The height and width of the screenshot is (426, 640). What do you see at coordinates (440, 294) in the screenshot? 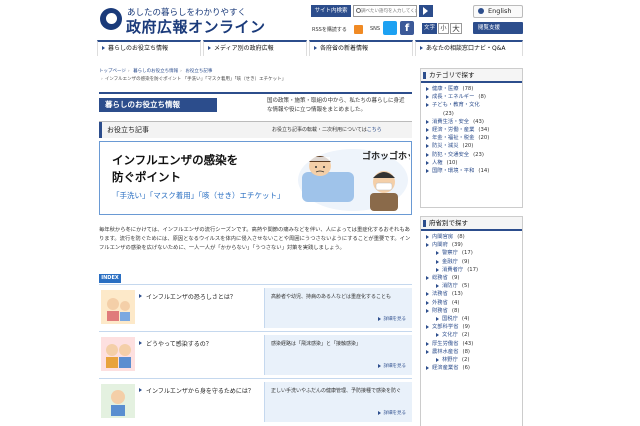
I see `sidebar-link: 法務省` at bounding box center [440, 294].